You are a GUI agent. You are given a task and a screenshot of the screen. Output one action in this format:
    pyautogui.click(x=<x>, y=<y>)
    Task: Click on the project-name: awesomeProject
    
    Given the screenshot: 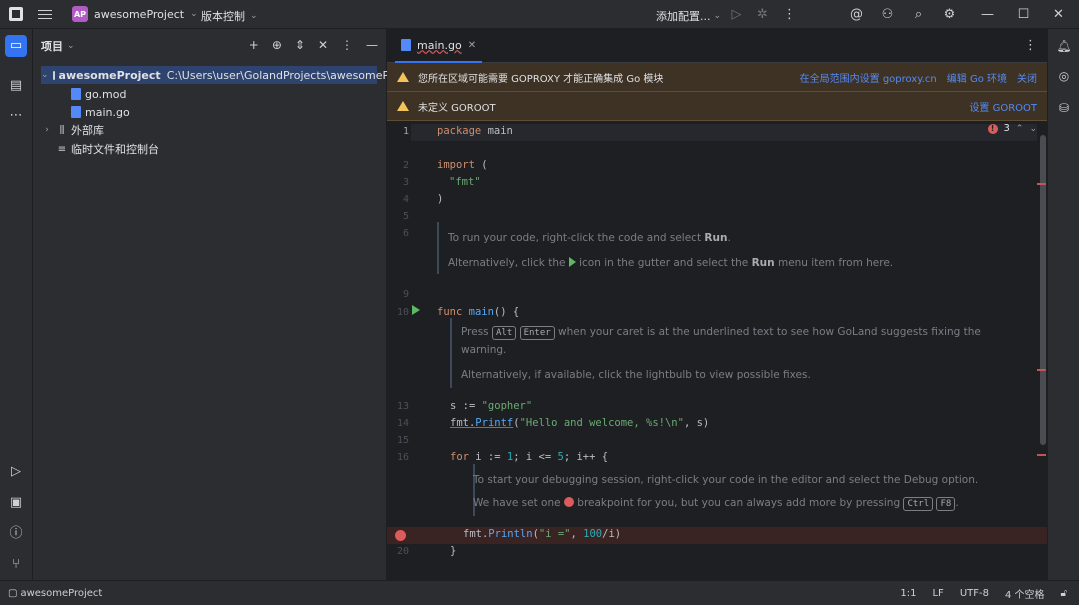 What is the action you would take?
    pyautogui.click(x=139, y=14)
    